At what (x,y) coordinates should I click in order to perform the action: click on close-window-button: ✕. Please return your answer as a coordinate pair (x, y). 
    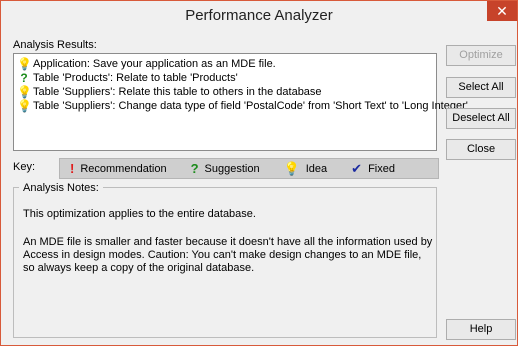
    Looking at the image, I should click on (502, 11).